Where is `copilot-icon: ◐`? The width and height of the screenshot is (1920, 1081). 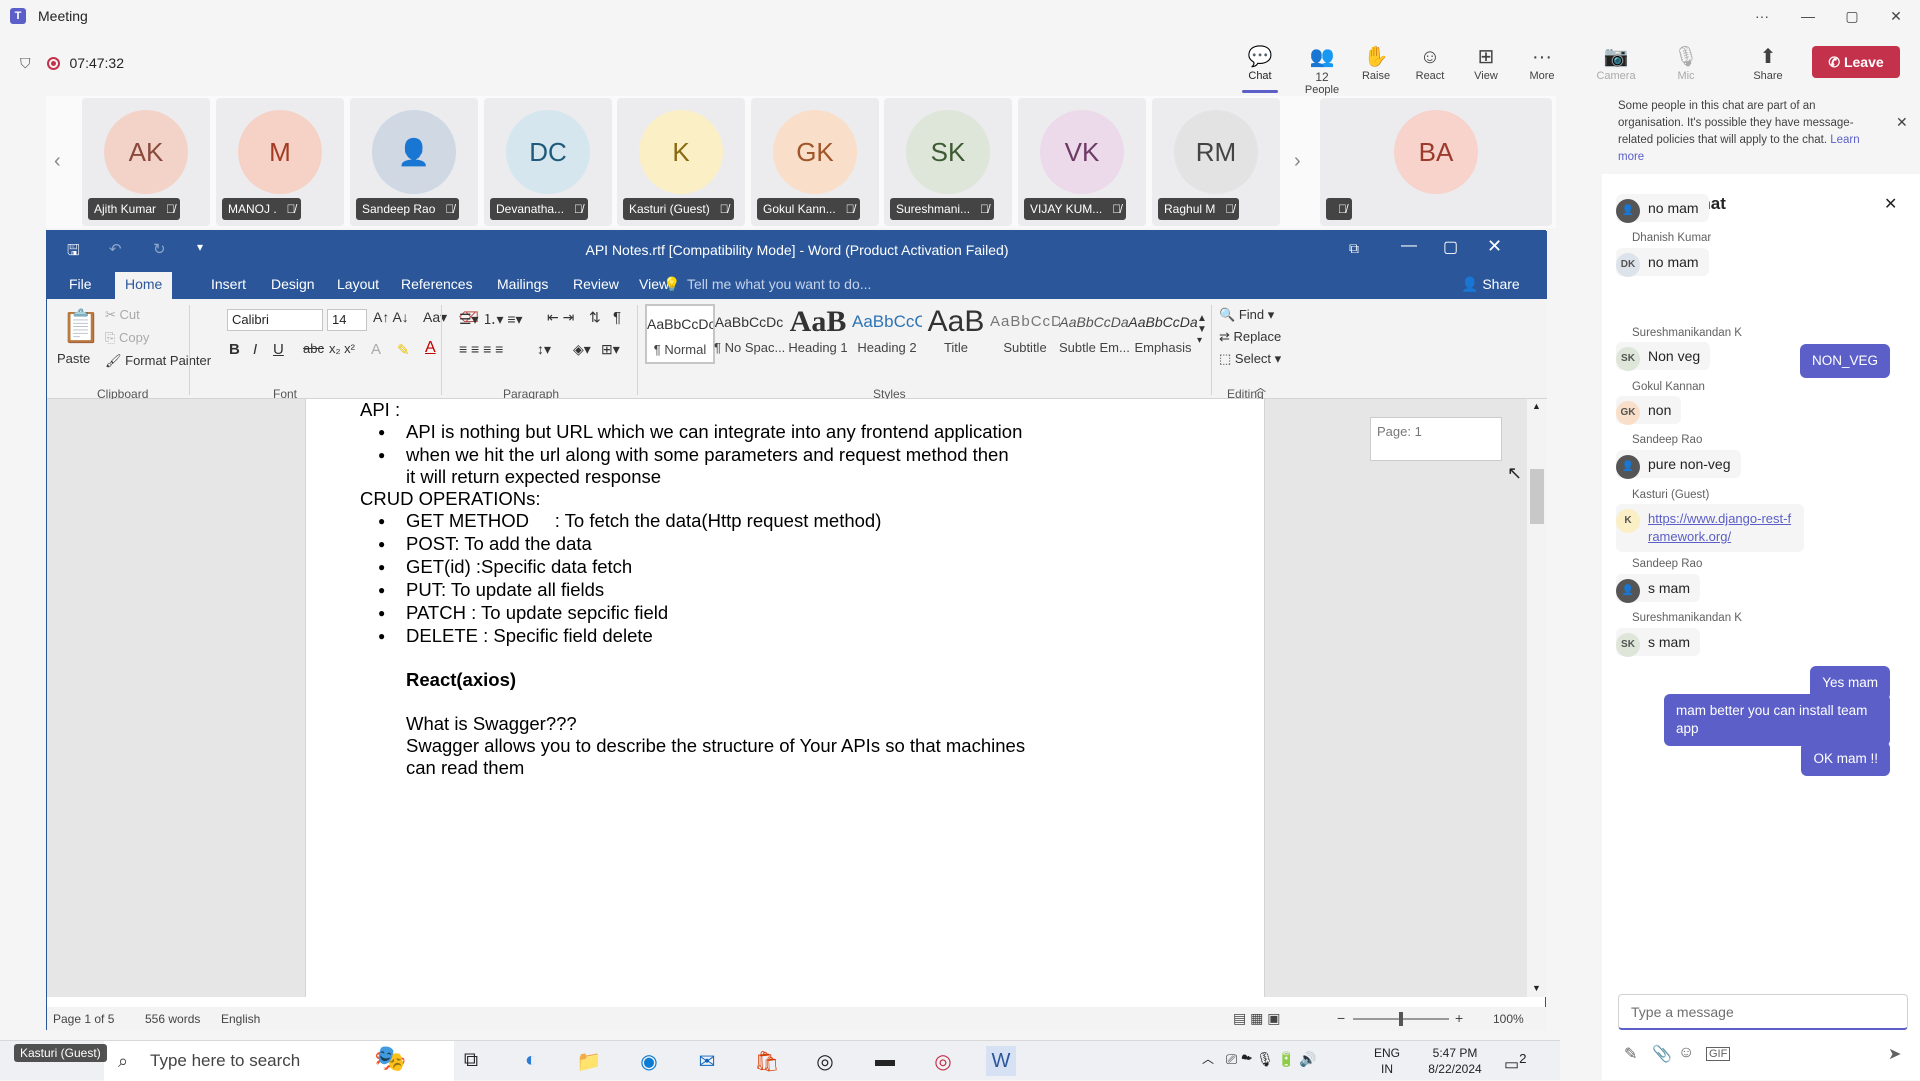
copilot-icon: ◐ is located at coordinates (531, 1060).